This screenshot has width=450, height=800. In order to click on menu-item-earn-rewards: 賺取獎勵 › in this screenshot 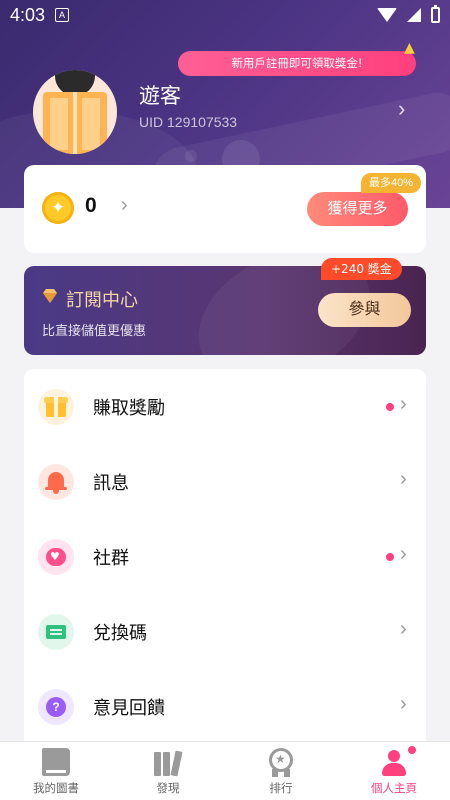, I will do `click(225, 406)`.